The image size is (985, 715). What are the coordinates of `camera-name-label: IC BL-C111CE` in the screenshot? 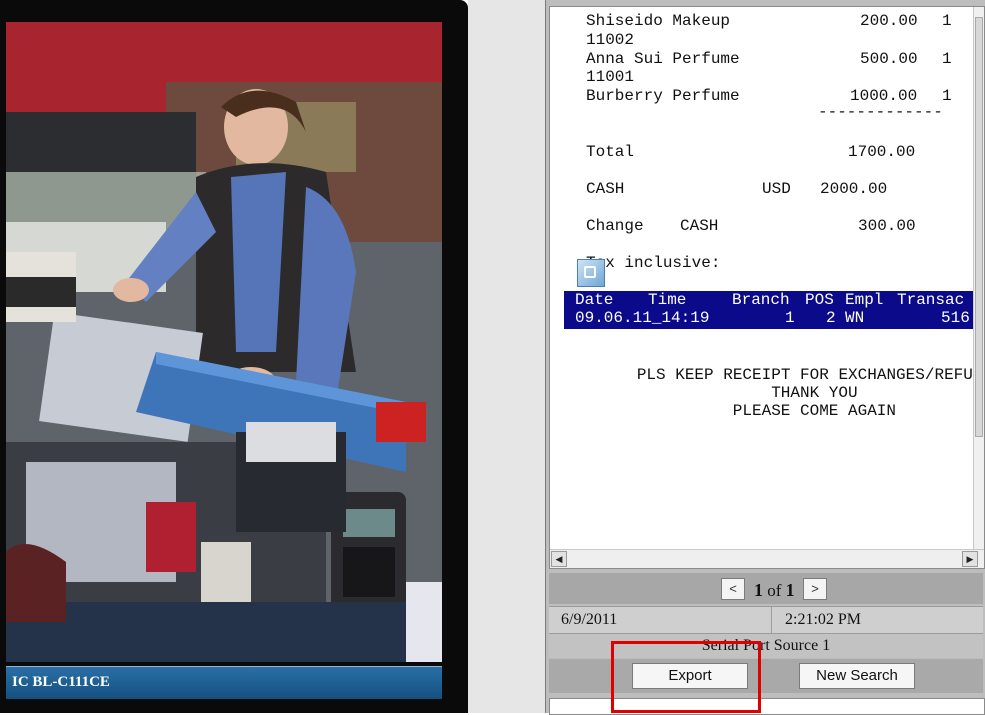 It's located at (61, 682).